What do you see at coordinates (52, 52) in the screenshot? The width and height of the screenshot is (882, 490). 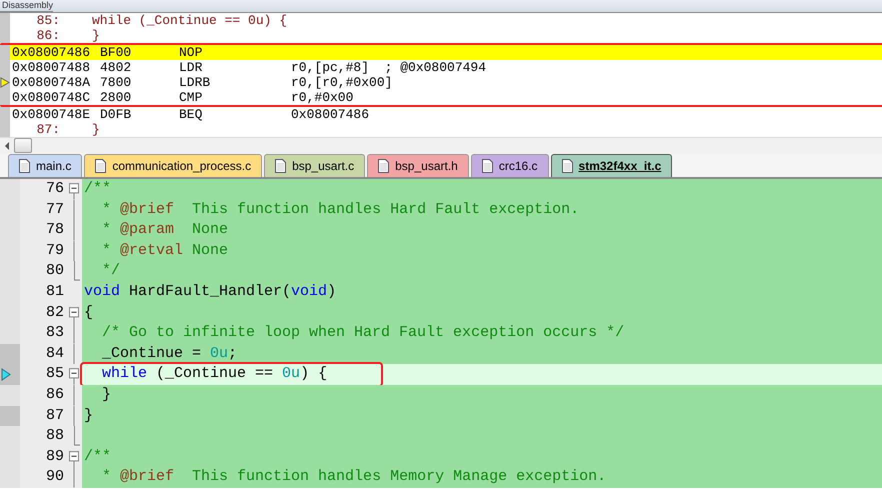 I see `instruction-address: 0x08007486` at bounding box center [52, 52].